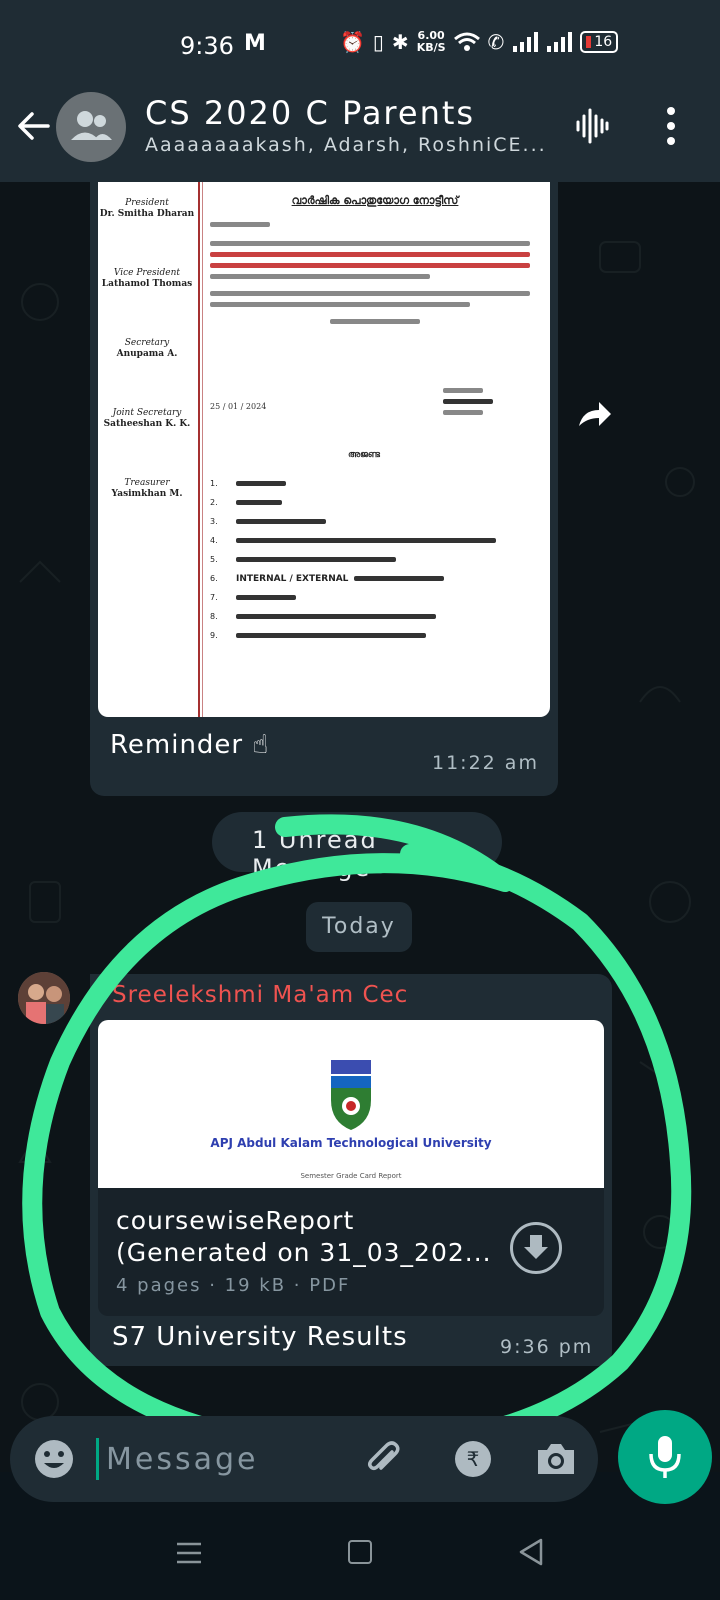 This screenshot has height=1600, width=720. I want to click on paperclip-icon, so click(383, 1459).